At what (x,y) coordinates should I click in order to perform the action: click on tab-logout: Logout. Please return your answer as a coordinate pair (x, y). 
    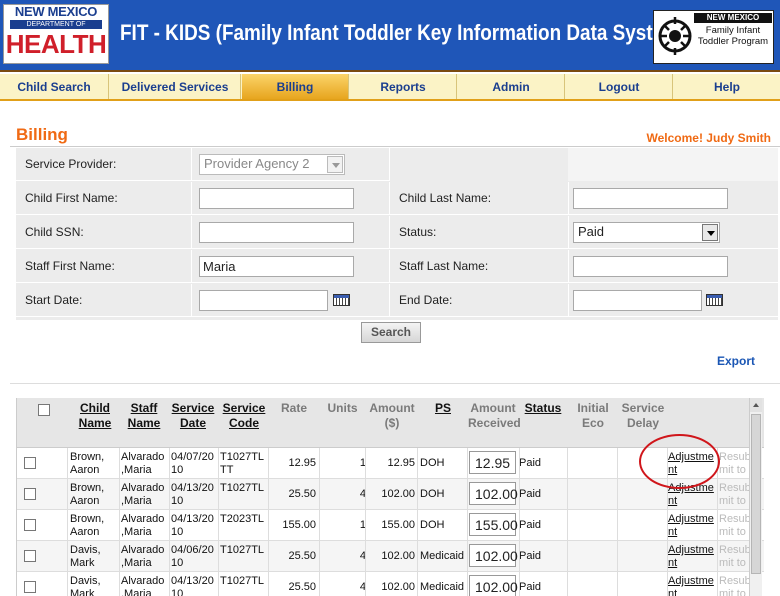
    Looking at the image, I should click on (619, 86).